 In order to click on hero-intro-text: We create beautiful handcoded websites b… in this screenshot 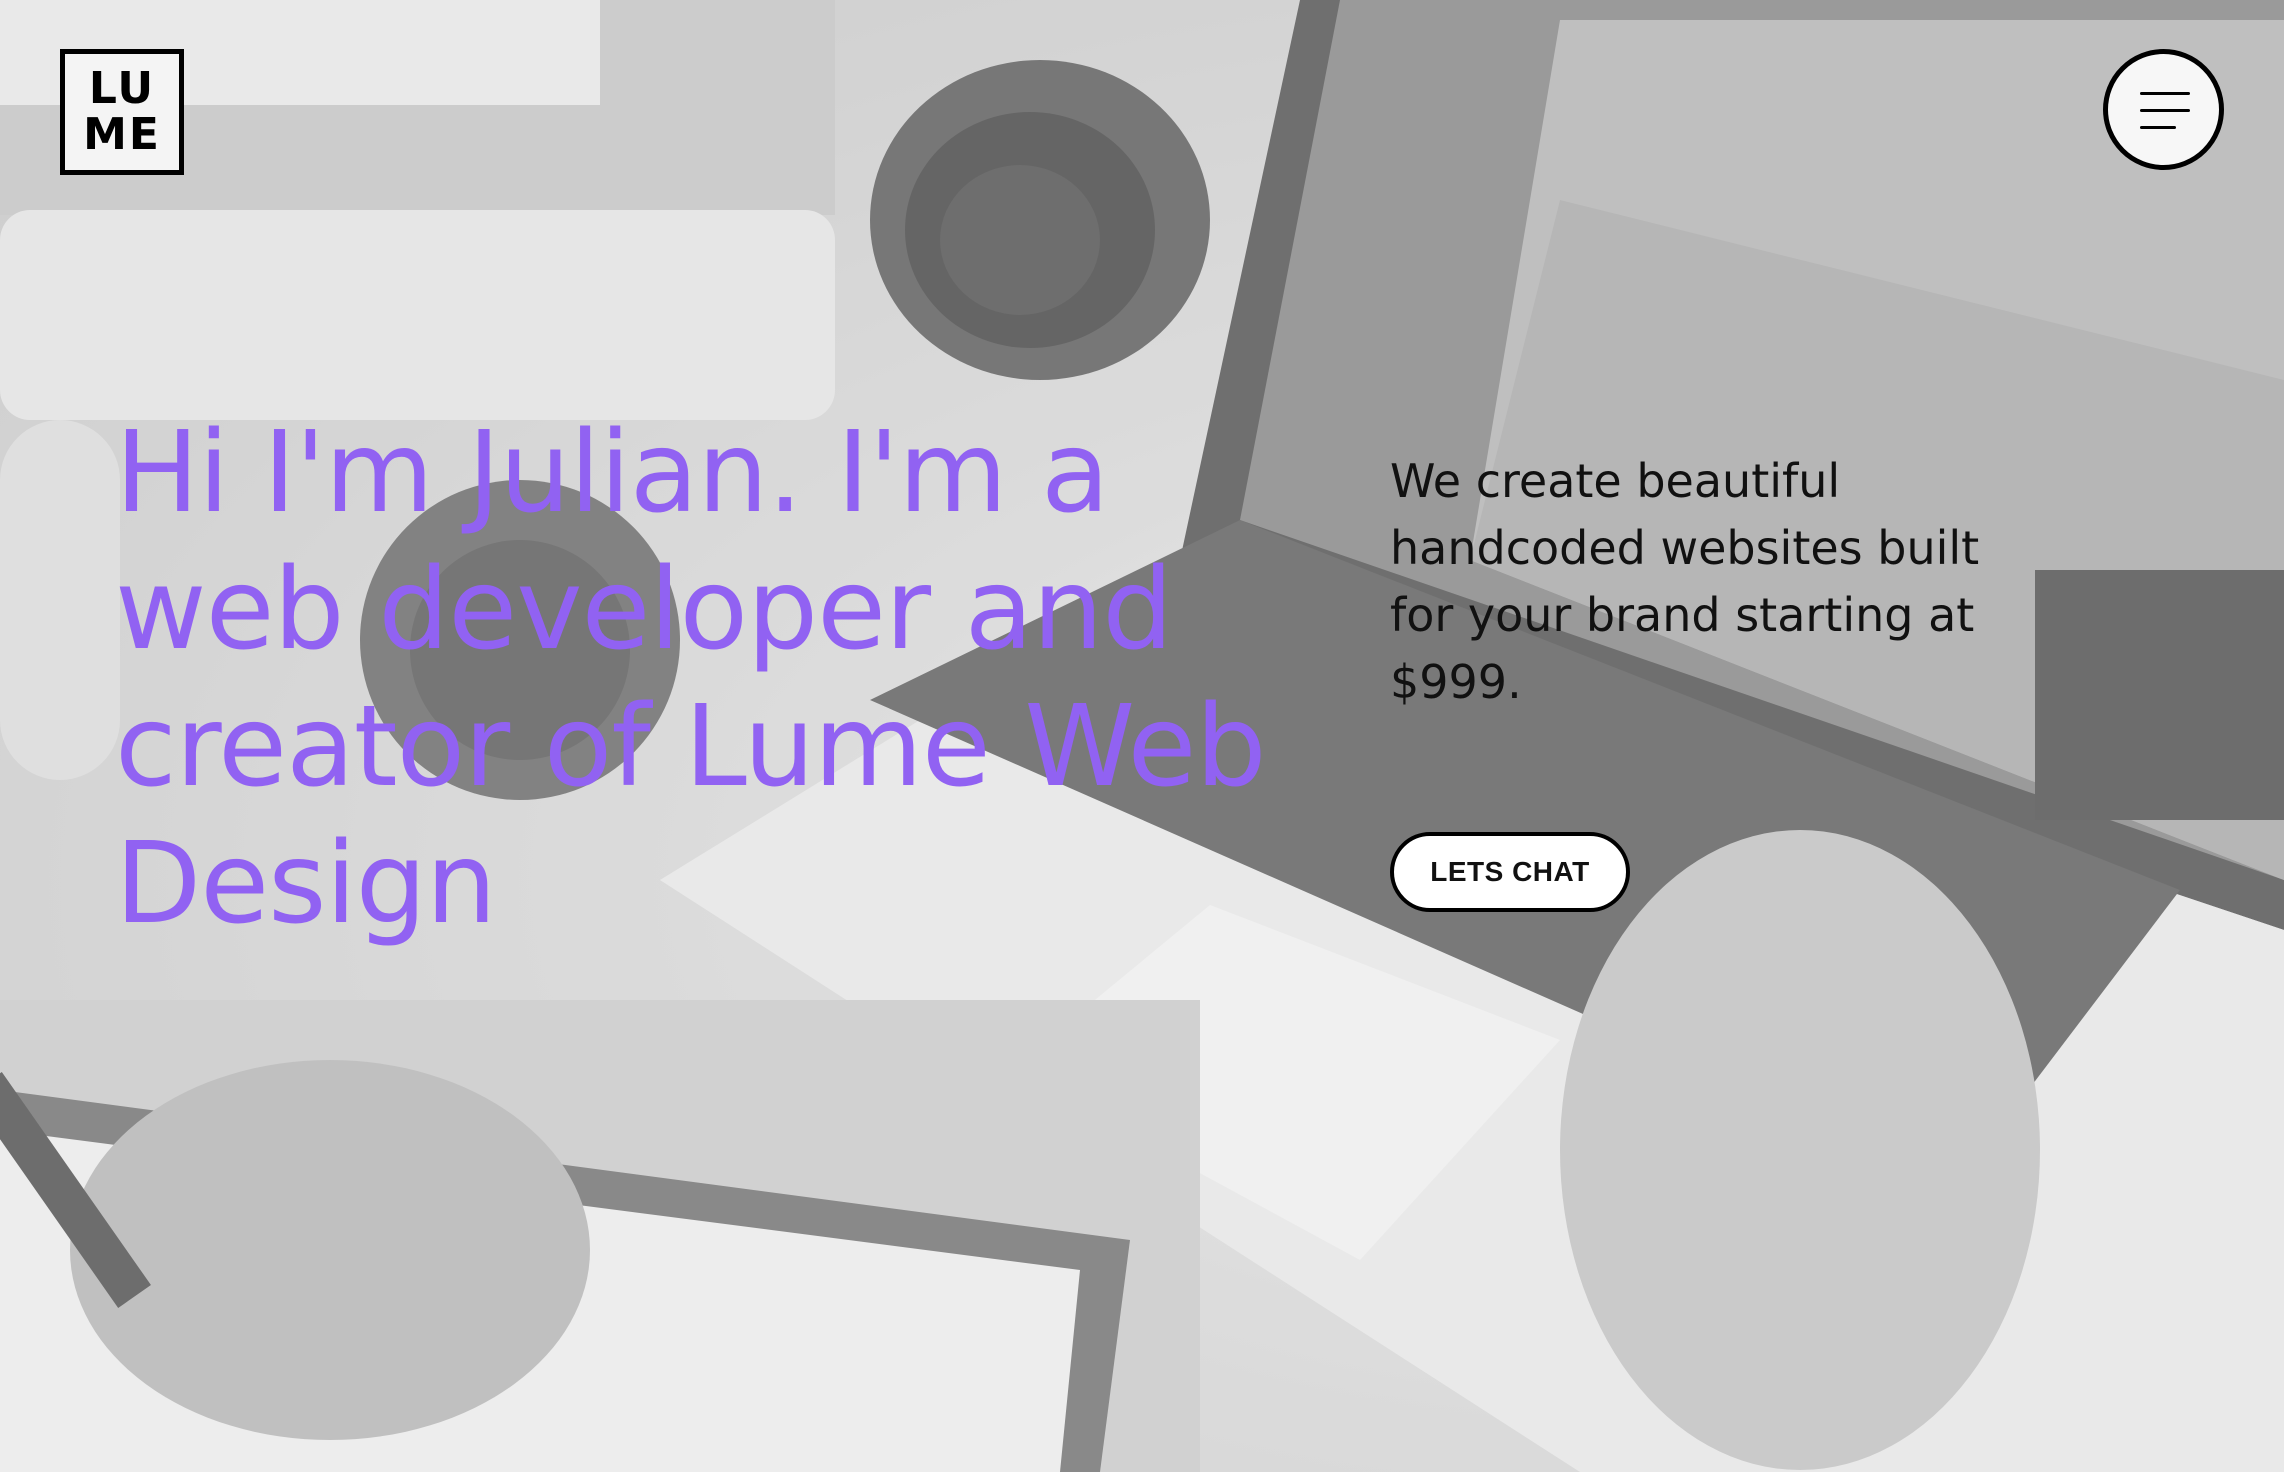, I will do `click(1685, 581)`.